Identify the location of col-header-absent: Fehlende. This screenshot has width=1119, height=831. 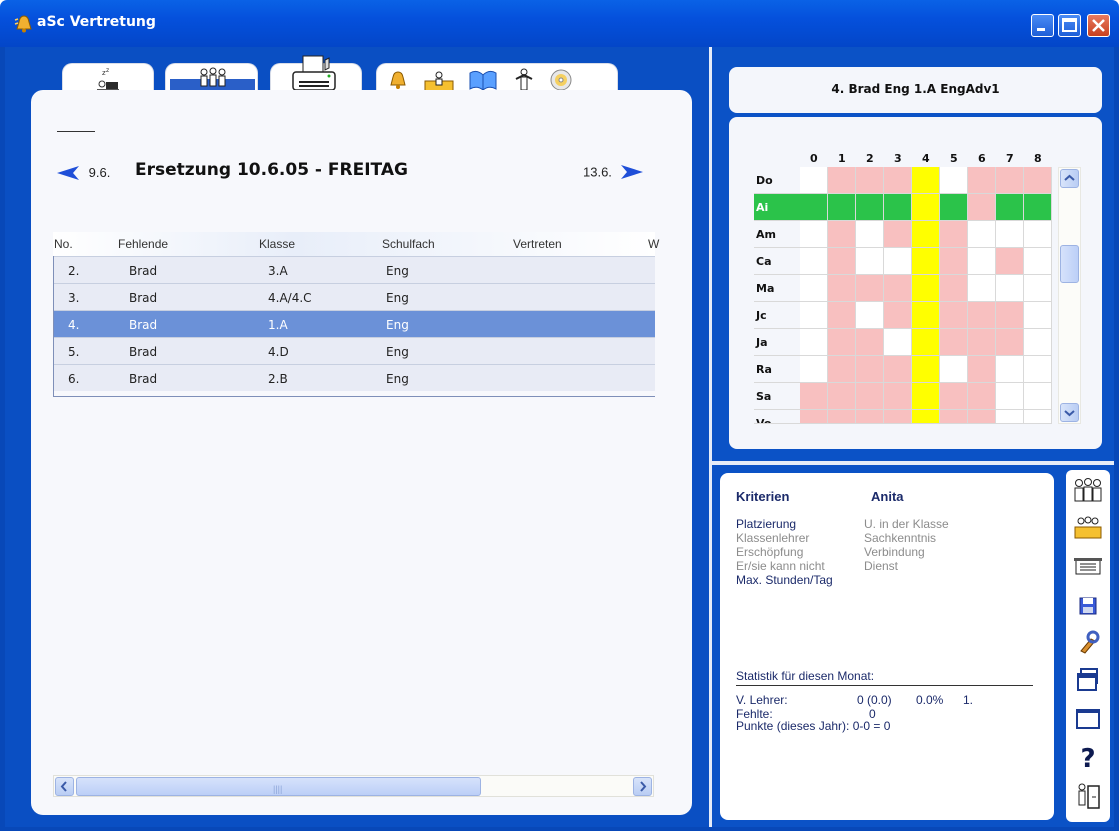
(143, 244).